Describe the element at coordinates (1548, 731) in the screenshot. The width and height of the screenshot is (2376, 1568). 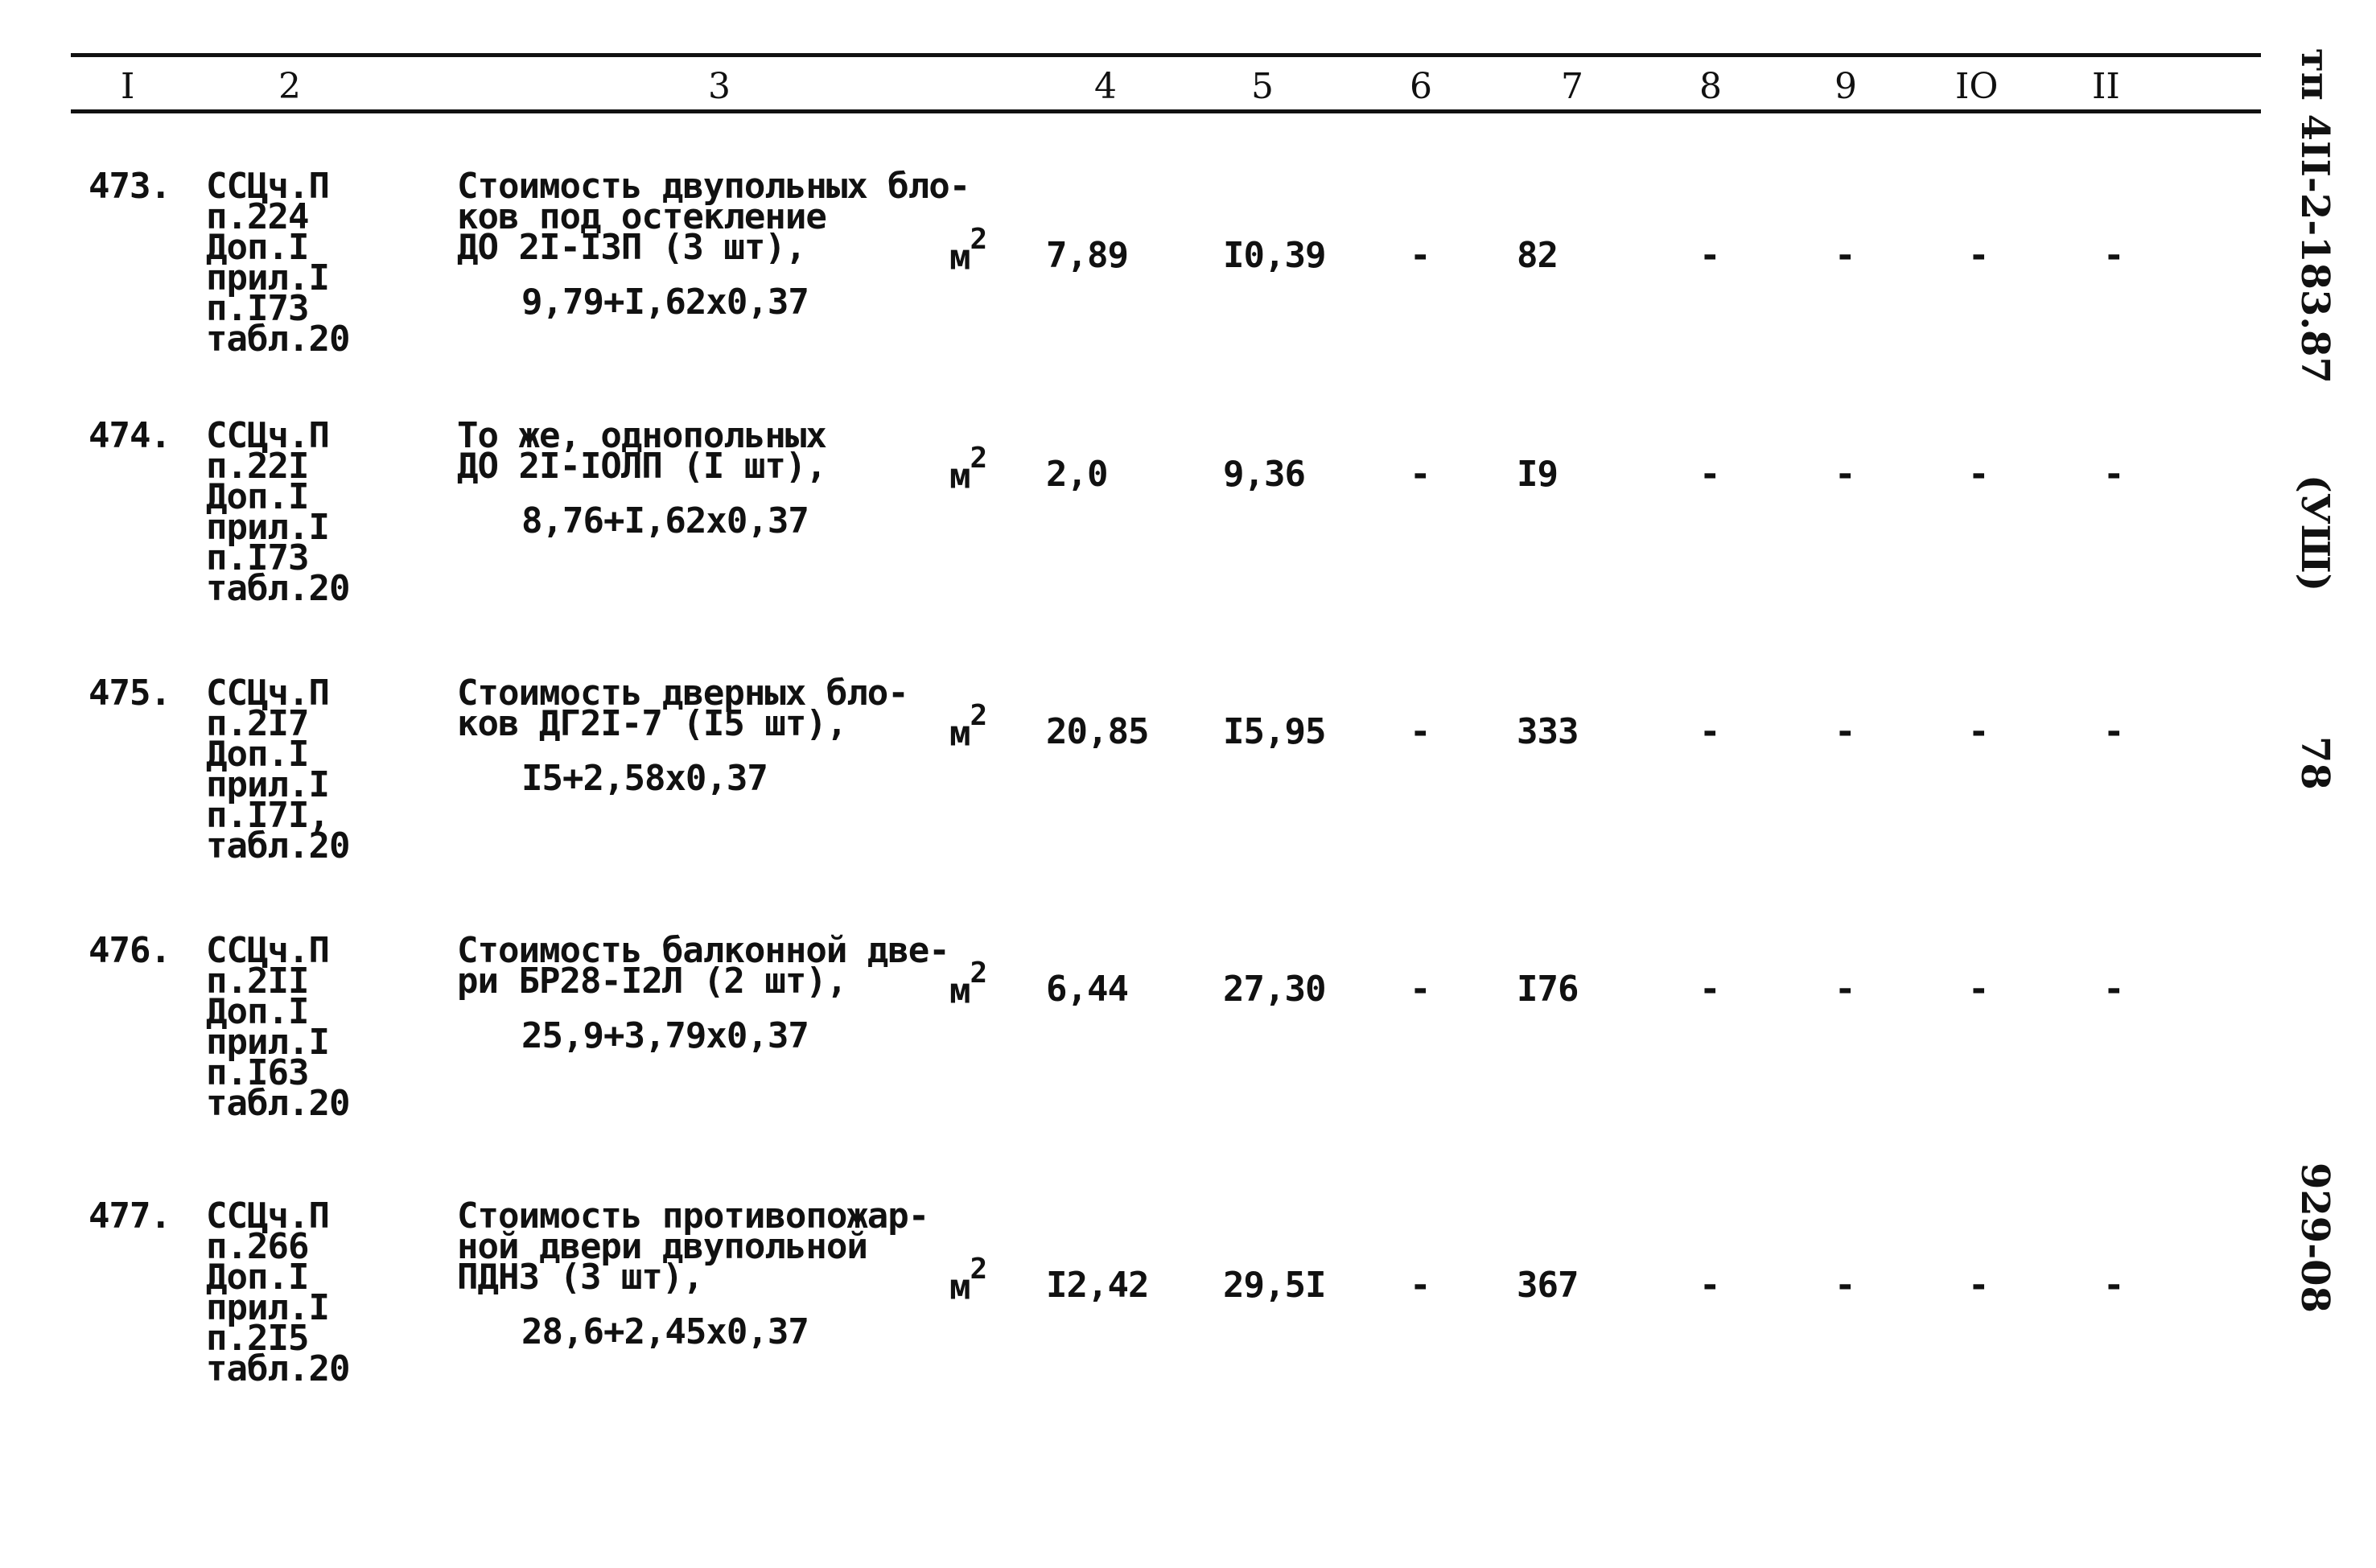
I see `value-col-7: 333` at that location.